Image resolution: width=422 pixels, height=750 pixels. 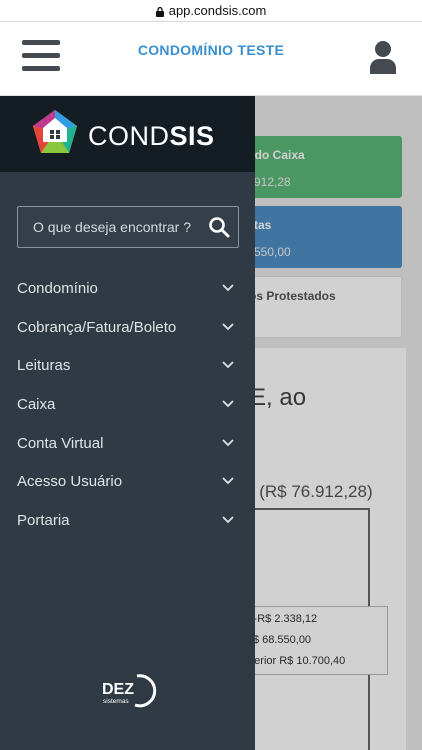 I want to click on svg-text: sistemas, so click(x=116, y=701).